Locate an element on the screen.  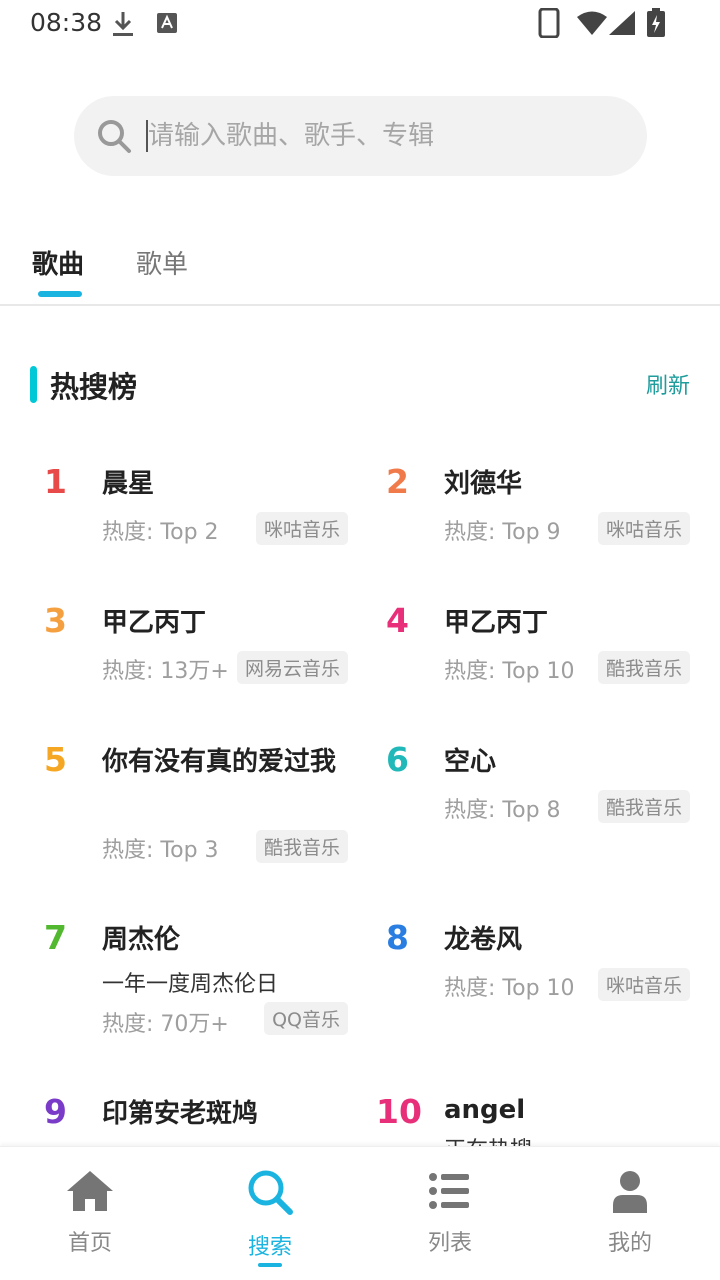
nav-home: 首页 is located at coordinates (90, 1213).